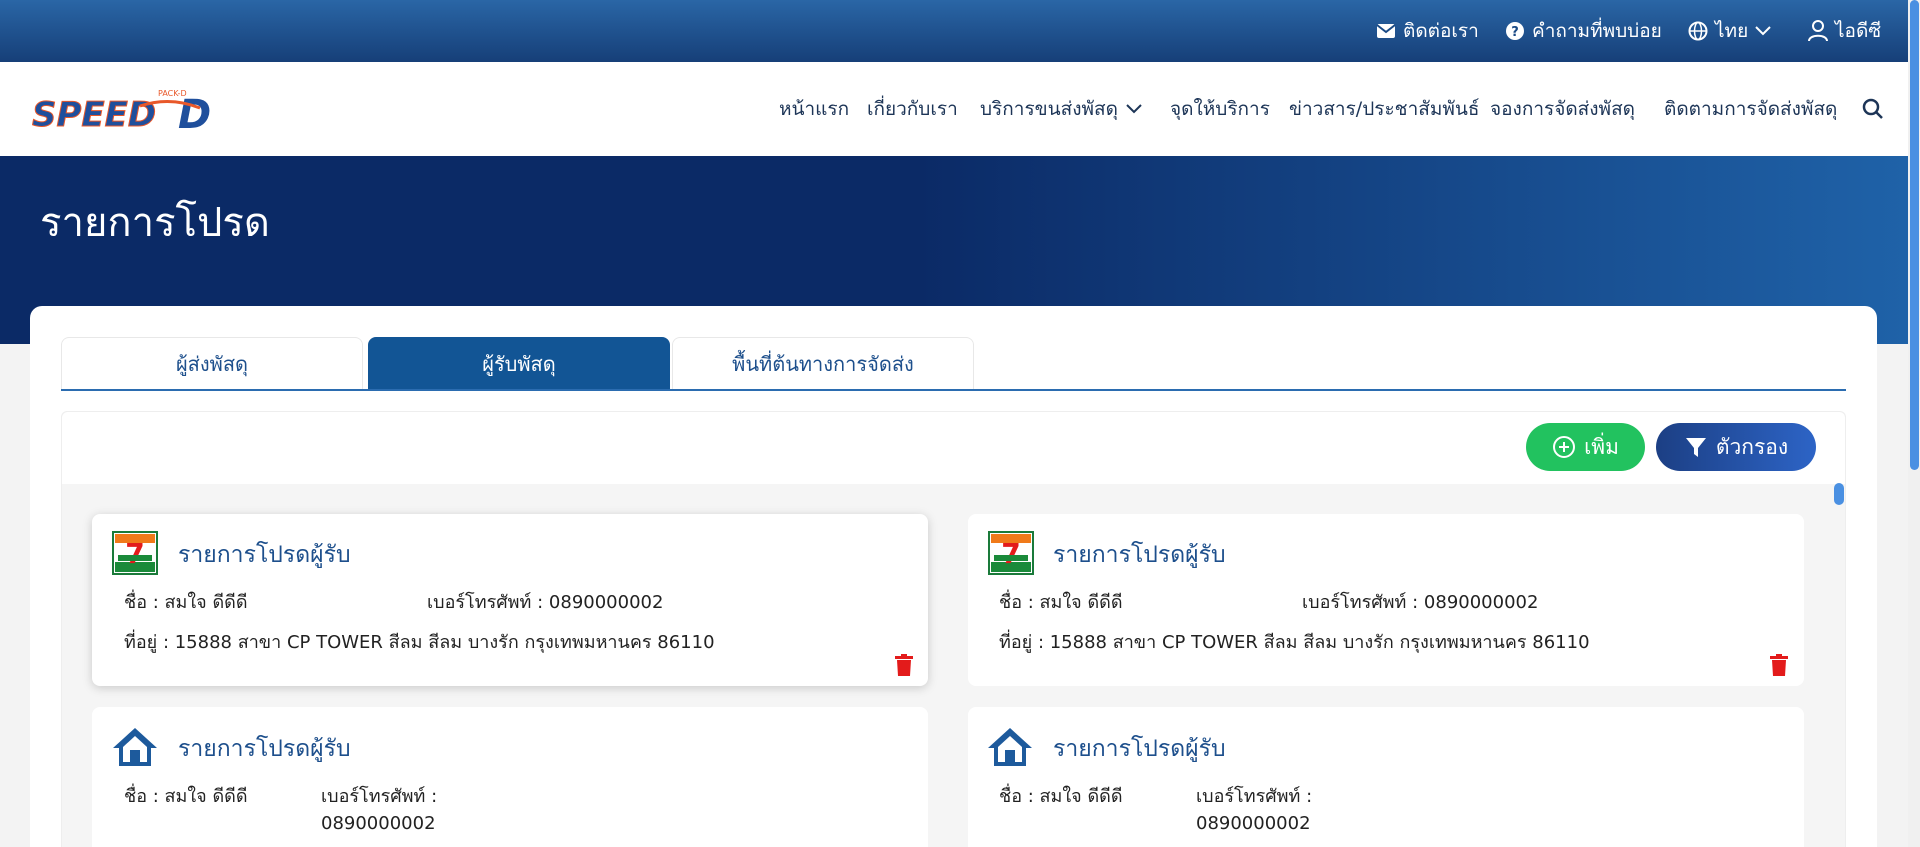  What do you see at coordinates (1597, 31) in the screenshot?
I see `faq-label: คำถามที่พบบ่อย` at bounding box center [1597, 31].